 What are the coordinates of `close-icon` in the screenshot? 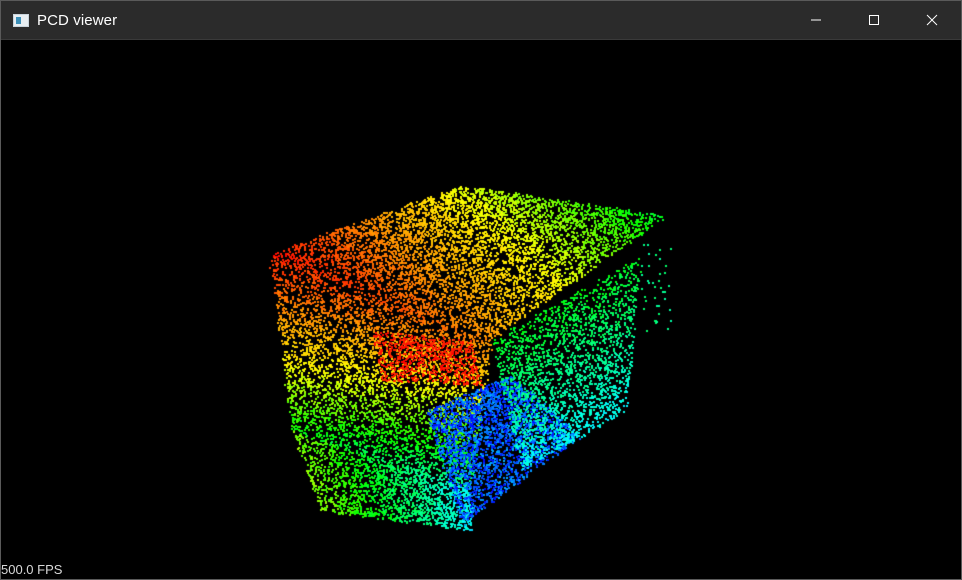 It's located at (932, 20).